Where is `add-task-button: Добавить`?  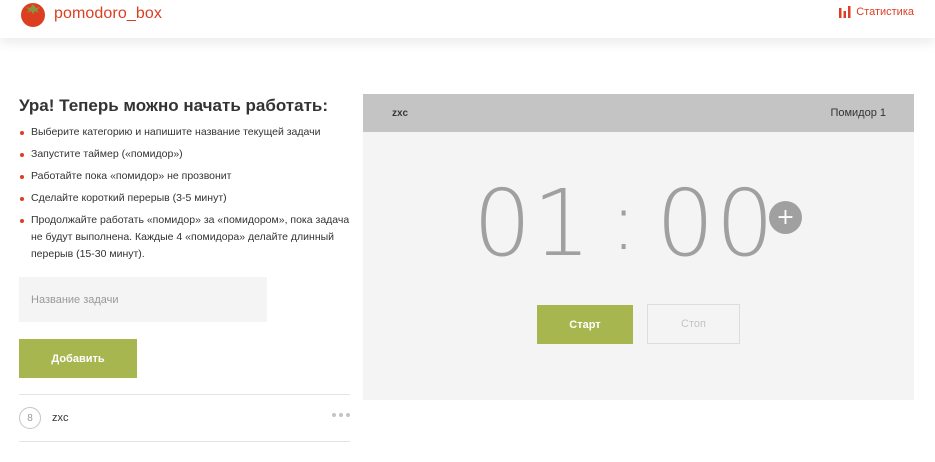
add-task-button: Добавить is located at coordinates (78, 358).